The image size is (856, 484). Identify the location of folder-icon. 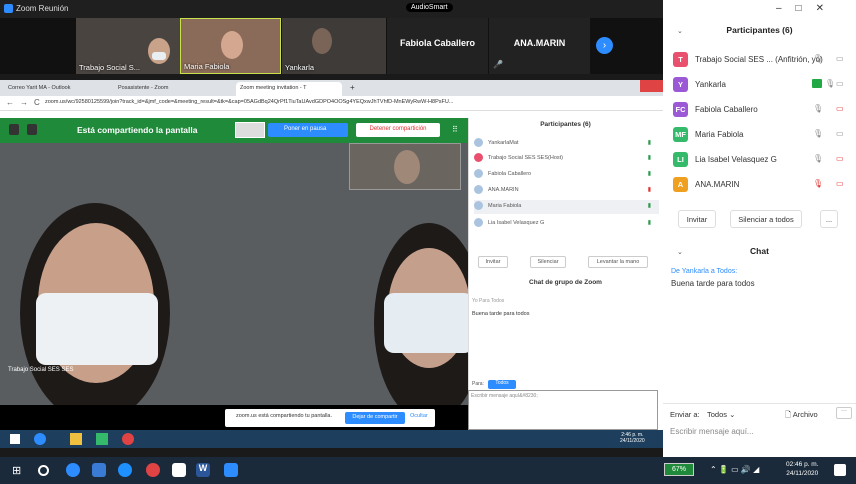
(76, 439).